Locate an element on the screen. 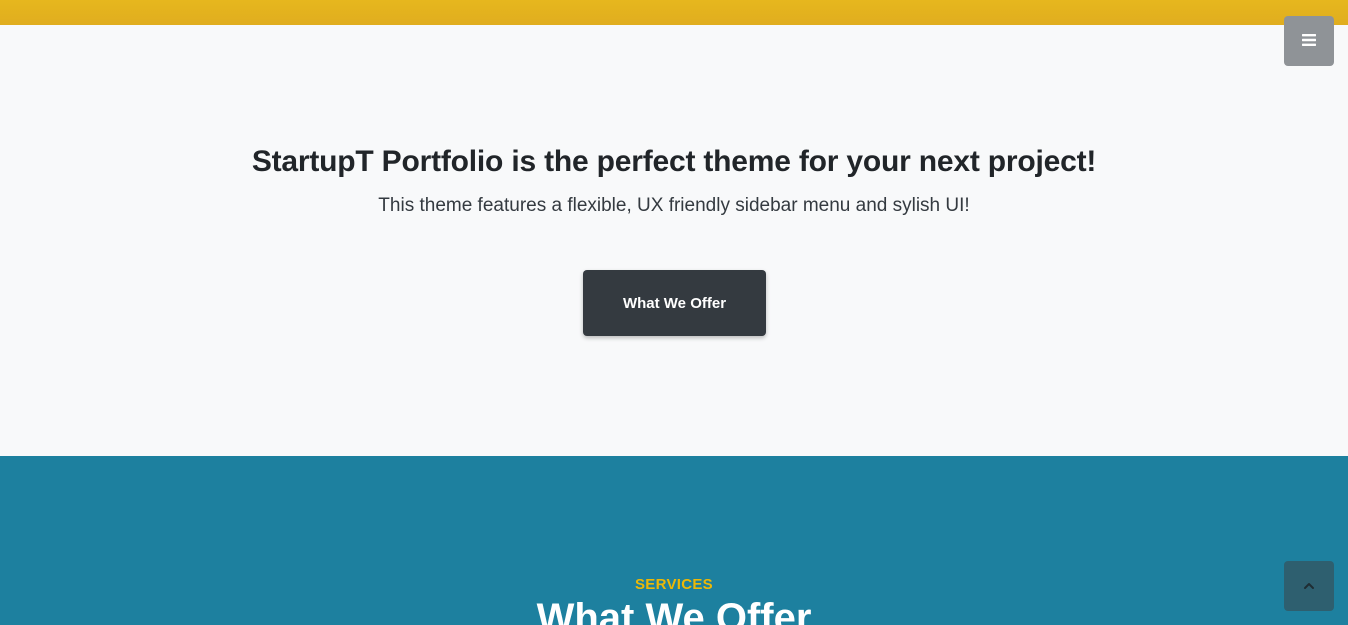  scroll-to-top-button is located at coordinates (1309, 586).